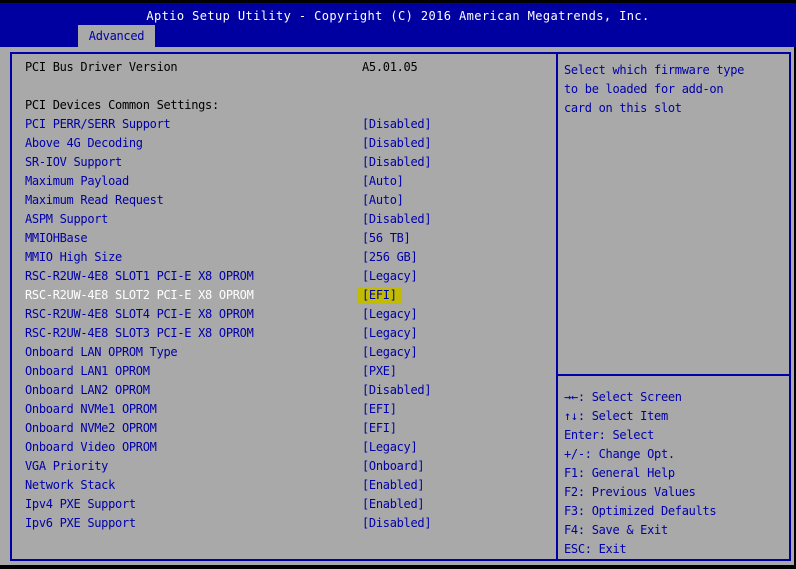 Image resolution: width=796 pixels, height=569 pixels. I want to click on setting-label: Ipv6 PXE Support, so click(80, 523).